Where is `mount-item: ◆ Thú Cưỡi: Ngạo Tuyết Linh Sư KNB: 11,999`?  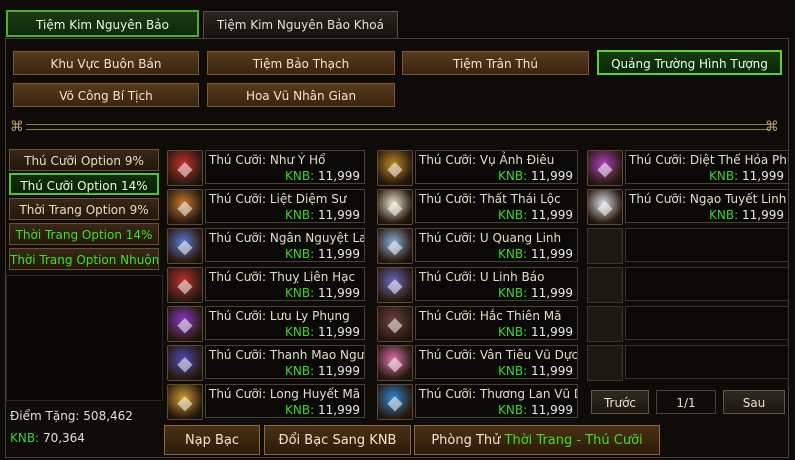
mount-item: ◆ Thú Cưỡi: Ngạo Tuyết Linh Sư KNB: 11,999 is located at coordinates (688, 207).